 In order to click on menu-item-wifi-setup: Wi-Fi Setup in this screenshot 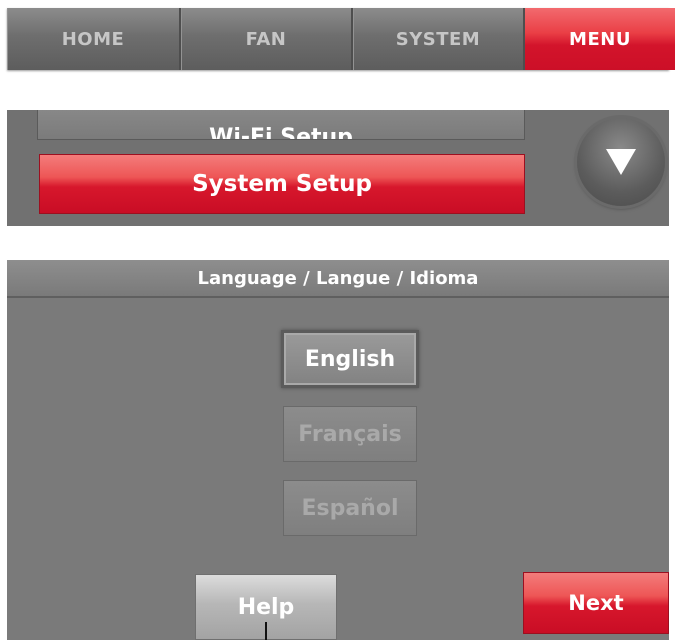, I will do `click(281, 125)`.